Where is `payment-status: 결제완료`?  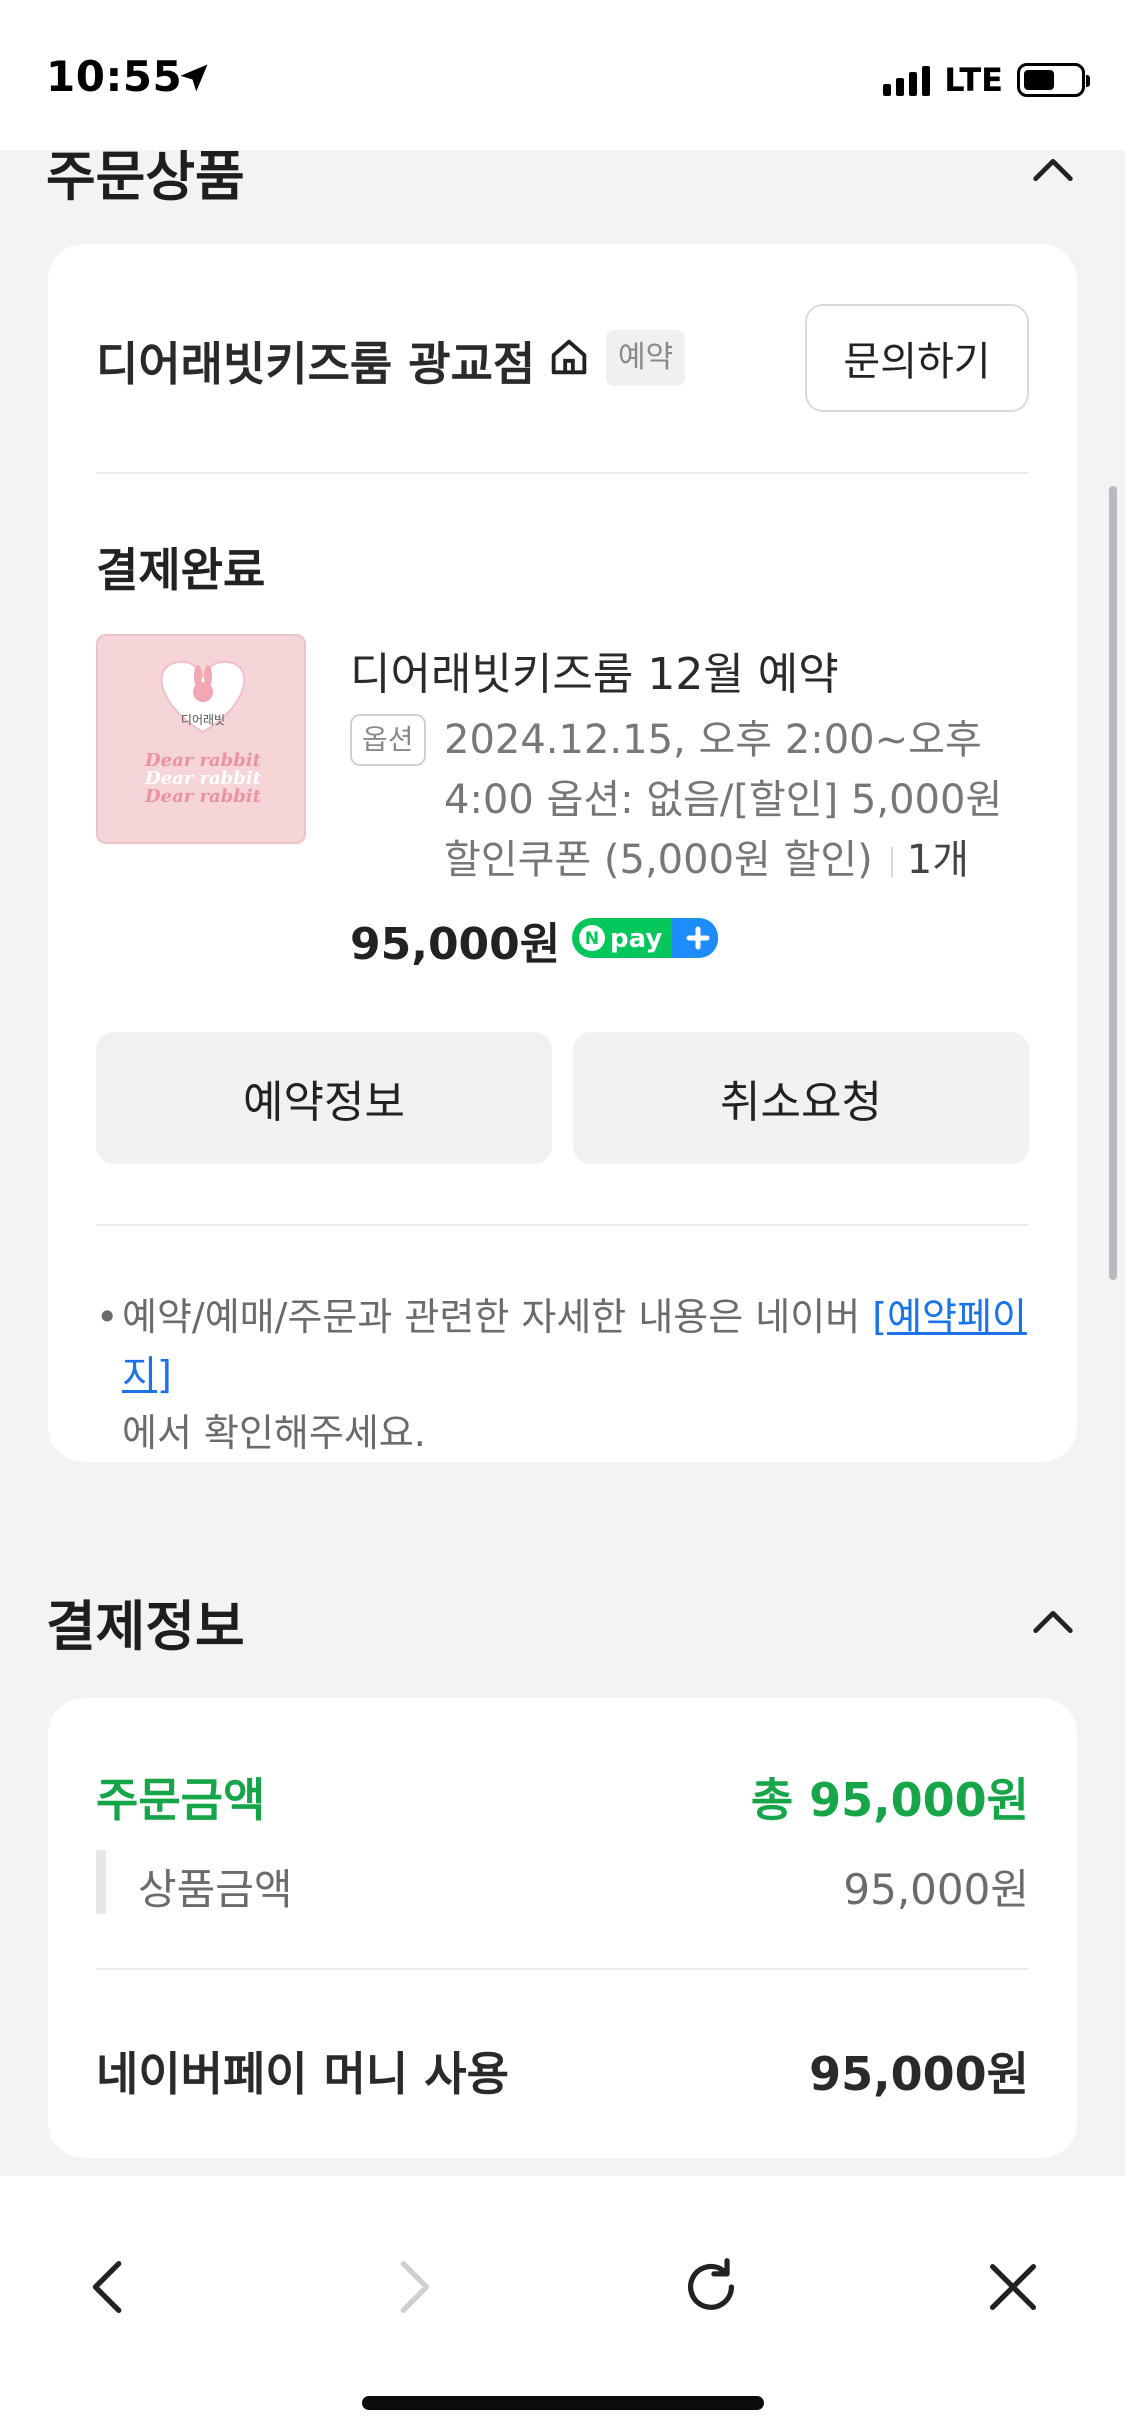 payment-status: 결제완료 is located at coordinates (181, 570).